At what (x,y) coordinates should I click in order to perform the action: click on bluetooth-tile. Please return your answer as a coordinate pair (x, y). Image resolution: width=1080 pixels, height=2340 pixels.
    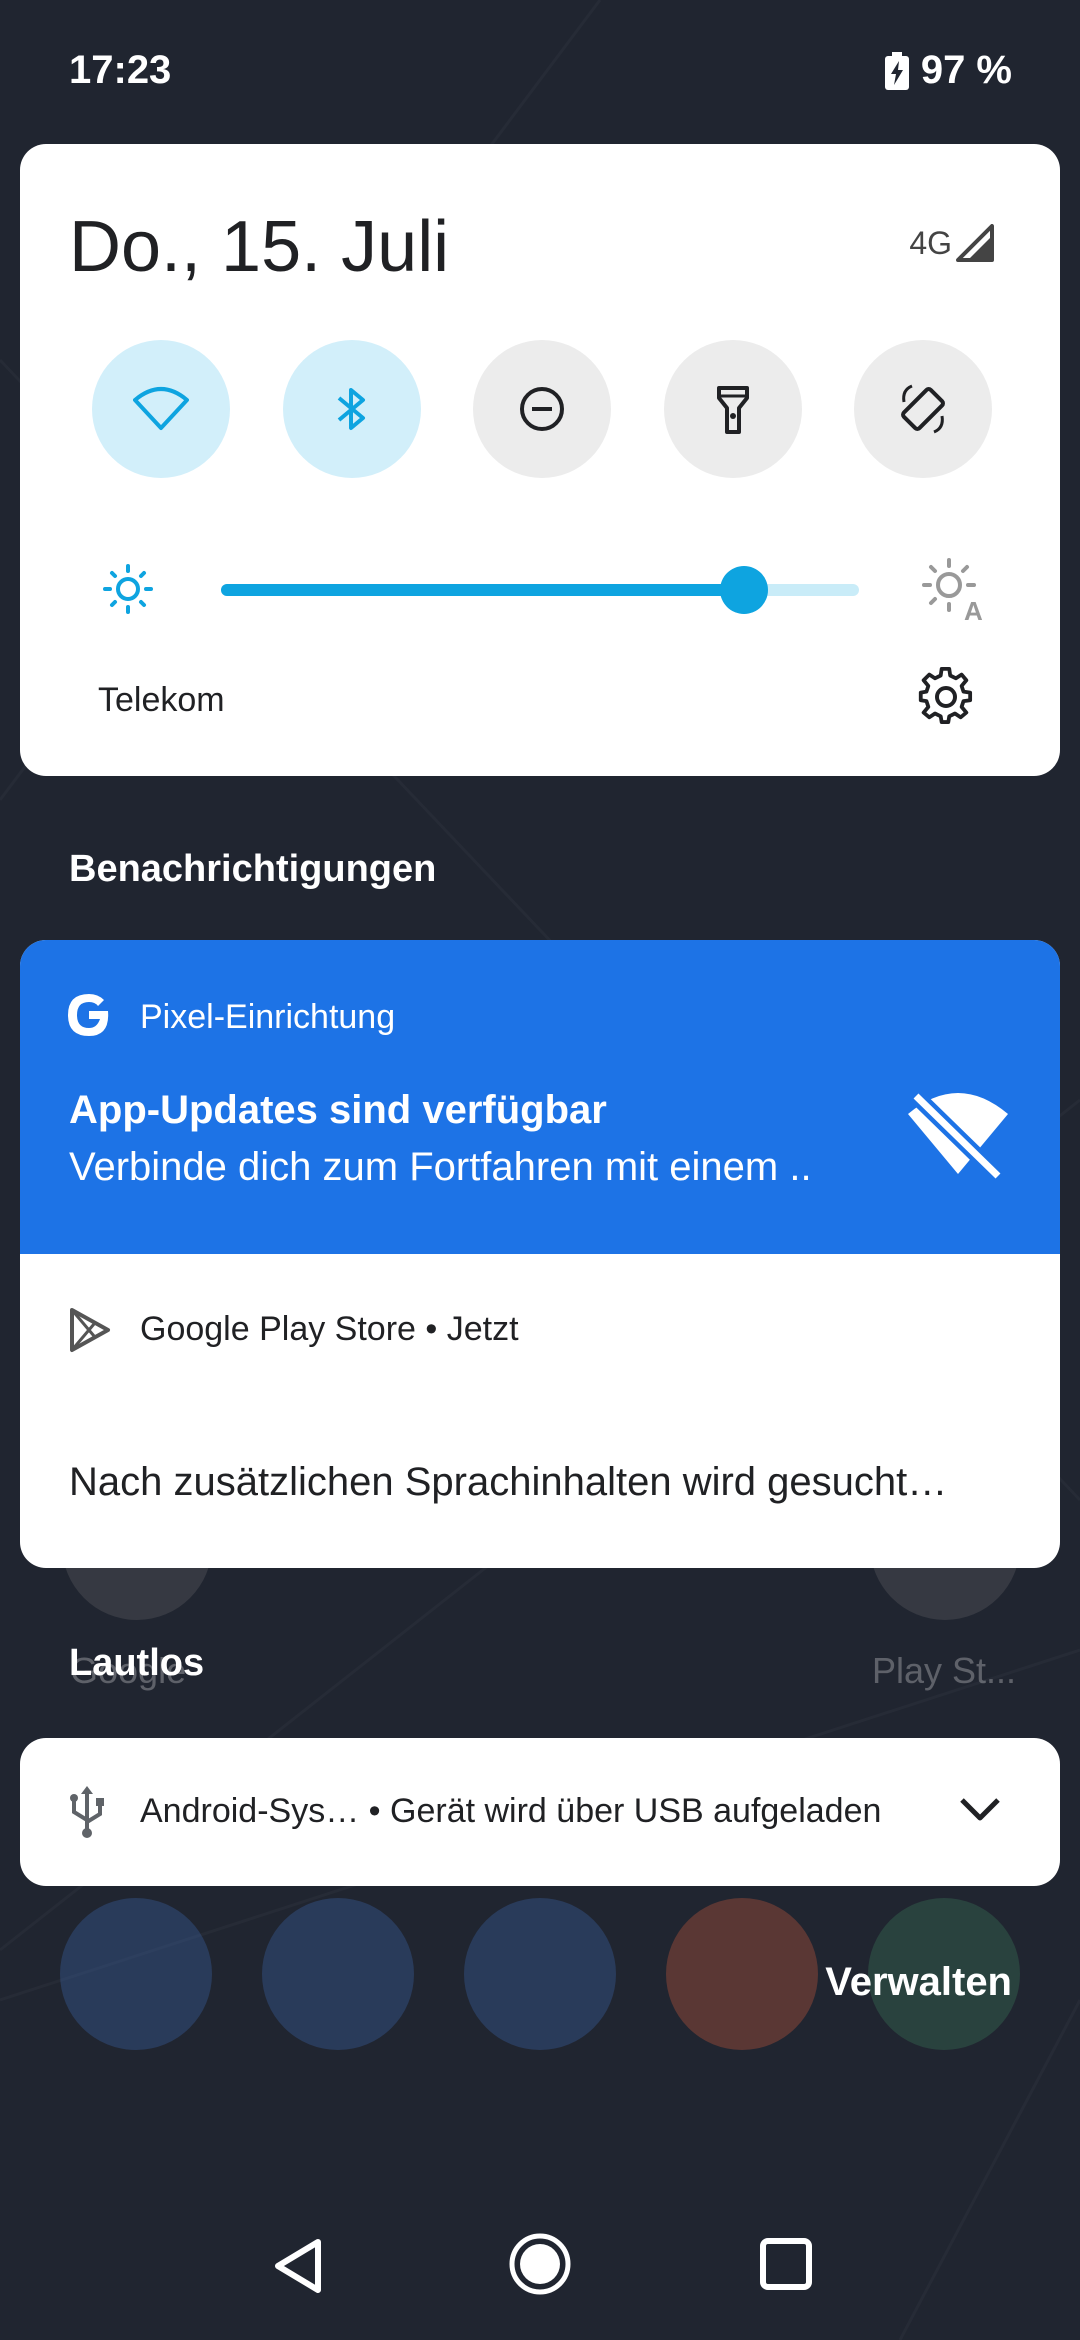
    Looking at the image, I should click on (351, 409).